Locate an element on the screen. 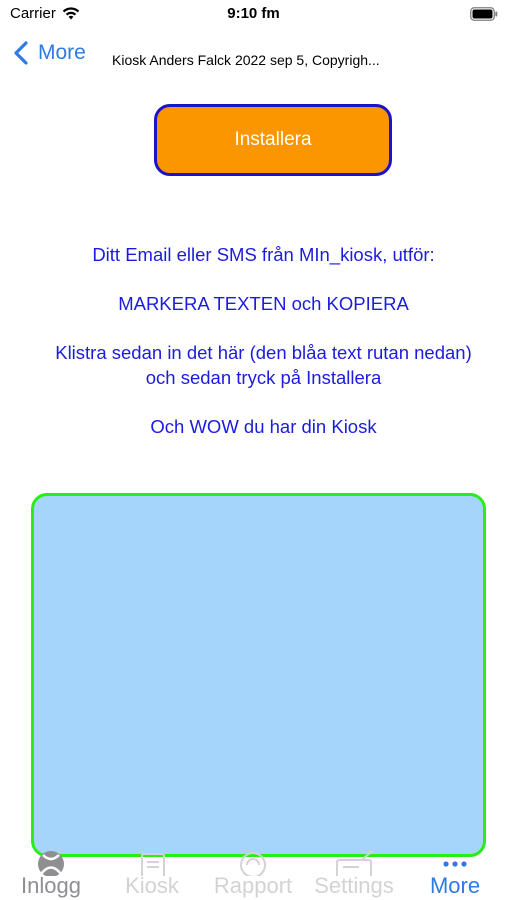 The height and width of the screenshot is (900, 507). tab-settings: Settings is located at coordinates (354, 871).